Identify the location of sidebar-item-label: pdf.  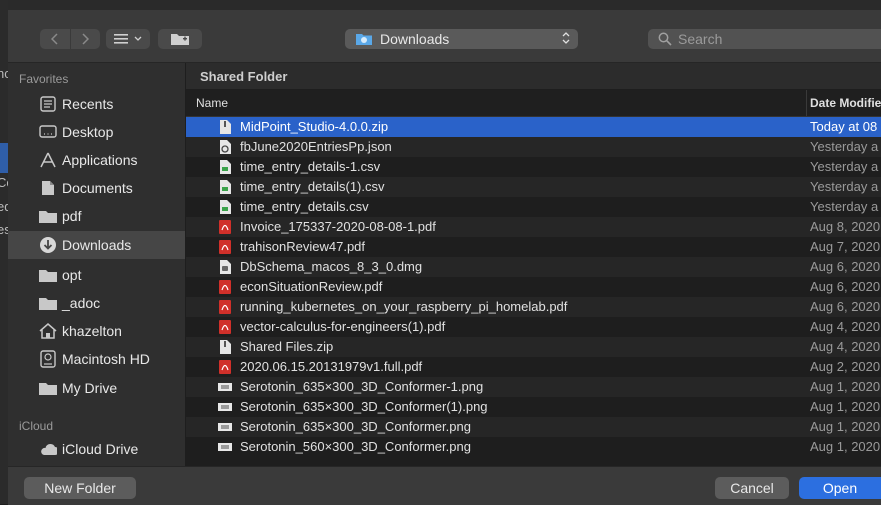
(72, 216).